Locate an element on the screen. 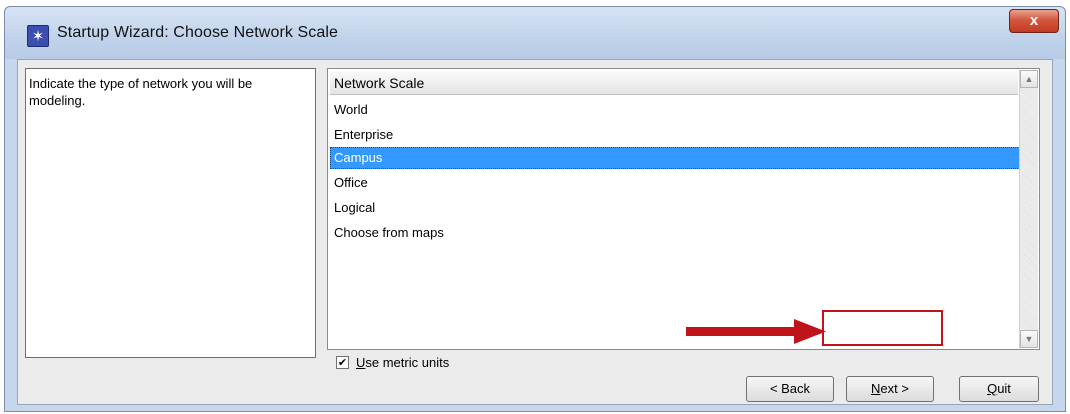 The height and width of the screenshot is (414, 1070). red-arrow-icon is located at coordinates (756, 331).